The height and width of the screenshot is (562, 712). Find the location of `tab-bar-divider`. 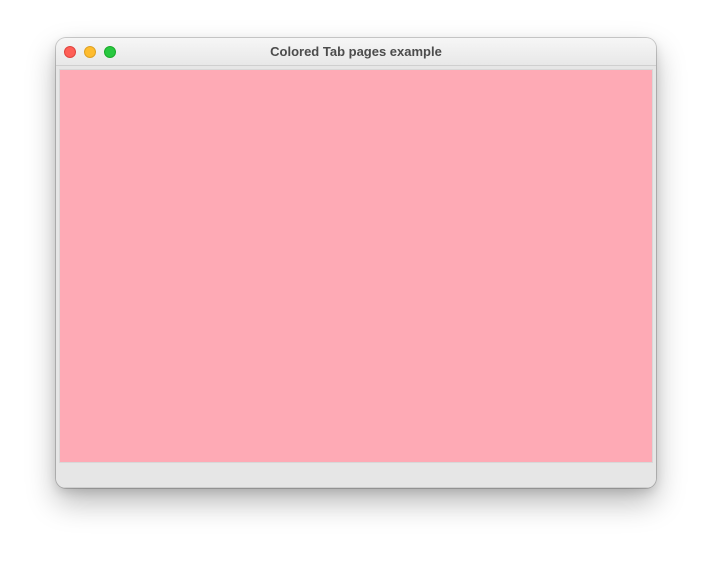

tab-bar-divider is located at coordinates (356, 487).